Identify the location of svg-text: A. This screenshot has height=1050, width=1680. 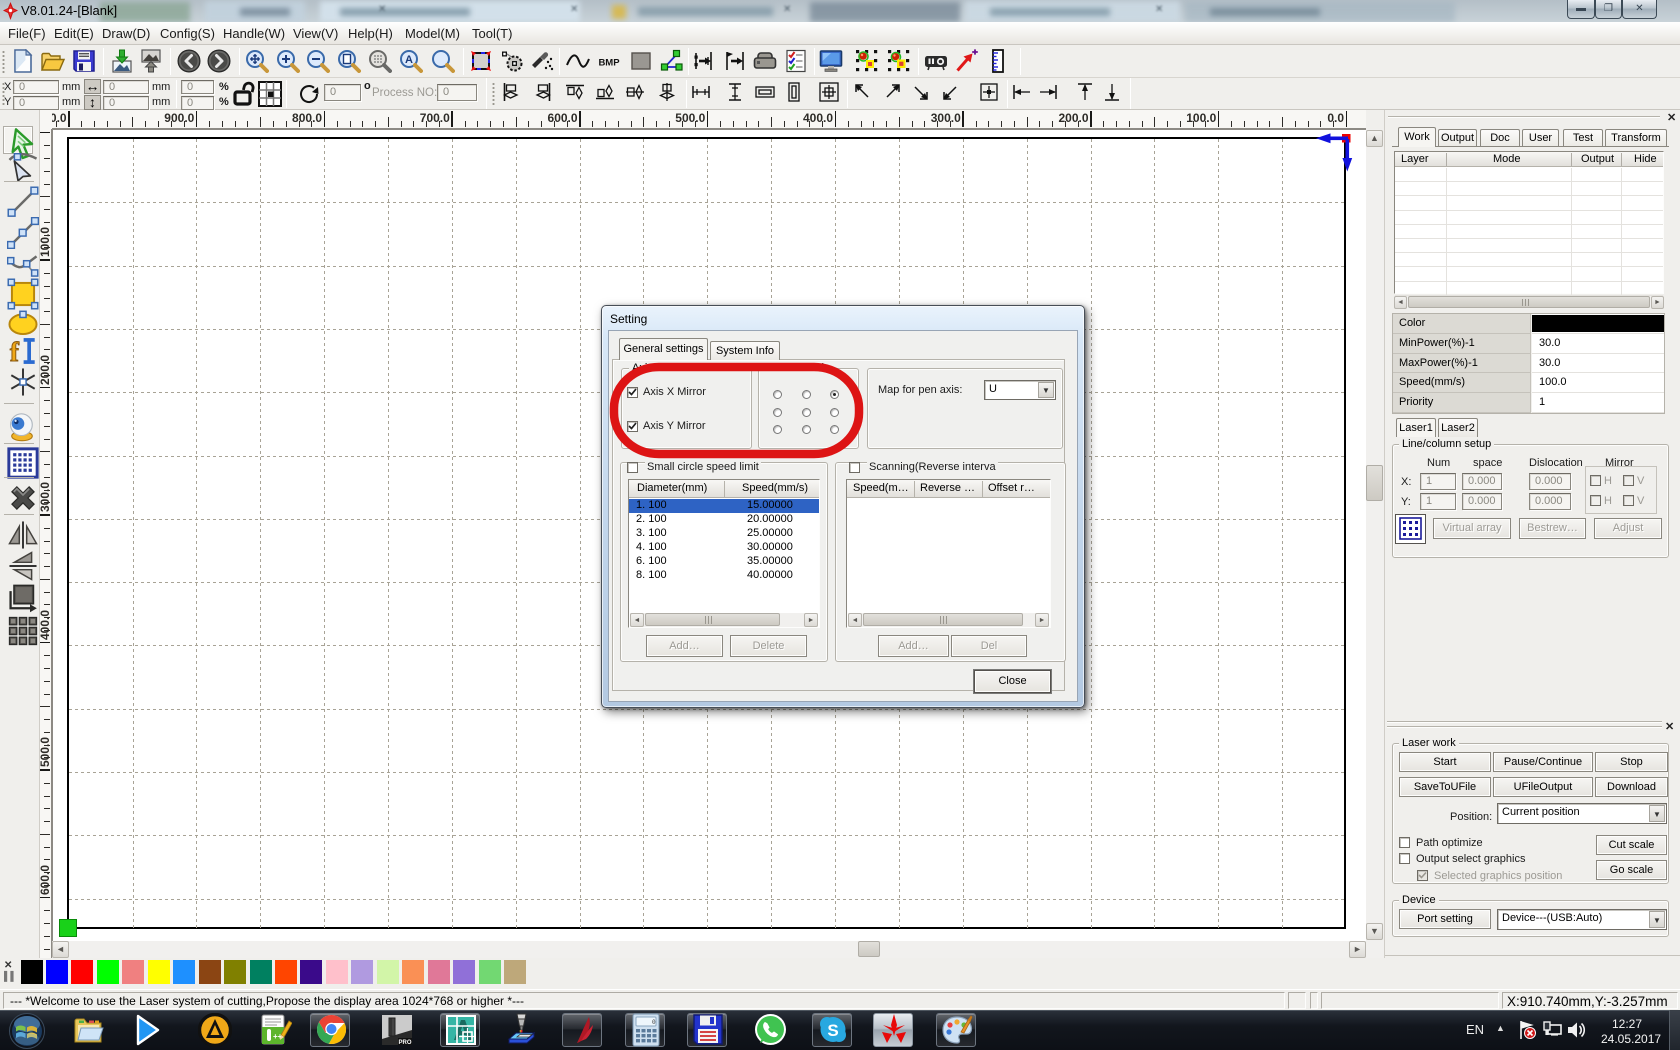
(409, 60).